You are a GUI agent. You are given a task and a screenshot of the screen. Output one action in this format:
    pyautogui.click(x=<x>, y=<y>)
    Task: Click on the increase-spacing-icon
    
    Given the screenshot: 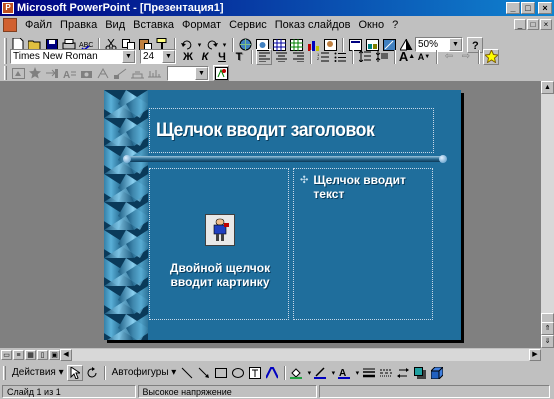 What is the action you would take?
    pyautogui.click(x=365, y=57)
    